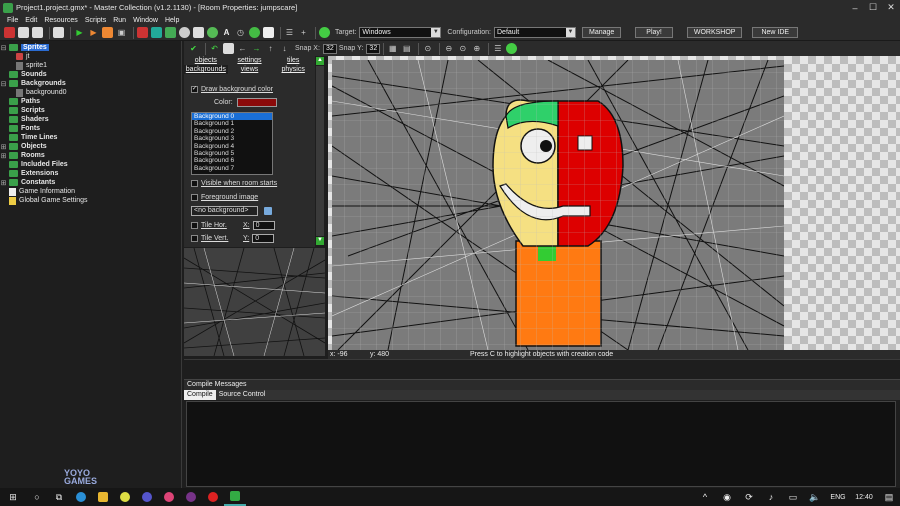 This screenshot has height=506, width=900. Describe the element at coordinates (270, 48) in the screenshot. I see `shift-up-icon: ↑` at that location.